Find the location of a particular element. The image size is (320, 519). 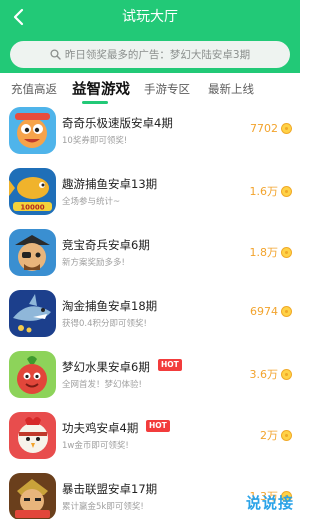

header: 试玩大厅 is located at coordinates (150, 17).